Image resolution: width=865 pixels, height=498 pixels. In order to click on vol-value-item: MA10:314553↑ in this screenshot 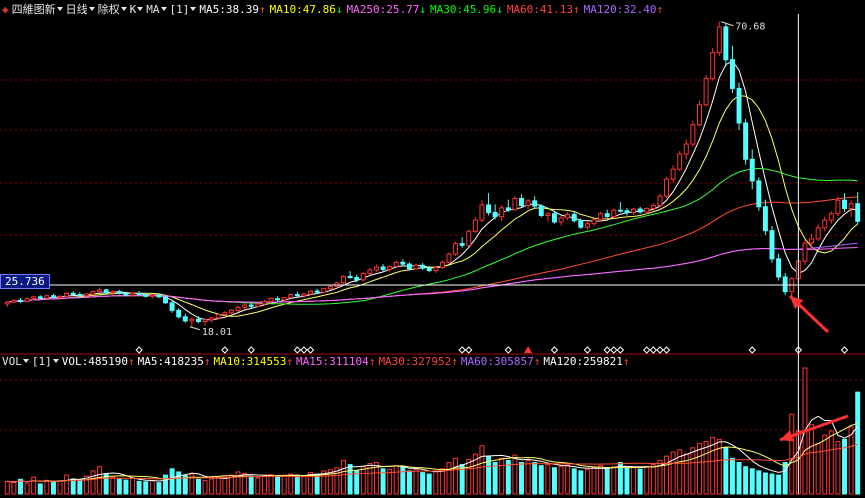, I will do `click(252, 361)`.